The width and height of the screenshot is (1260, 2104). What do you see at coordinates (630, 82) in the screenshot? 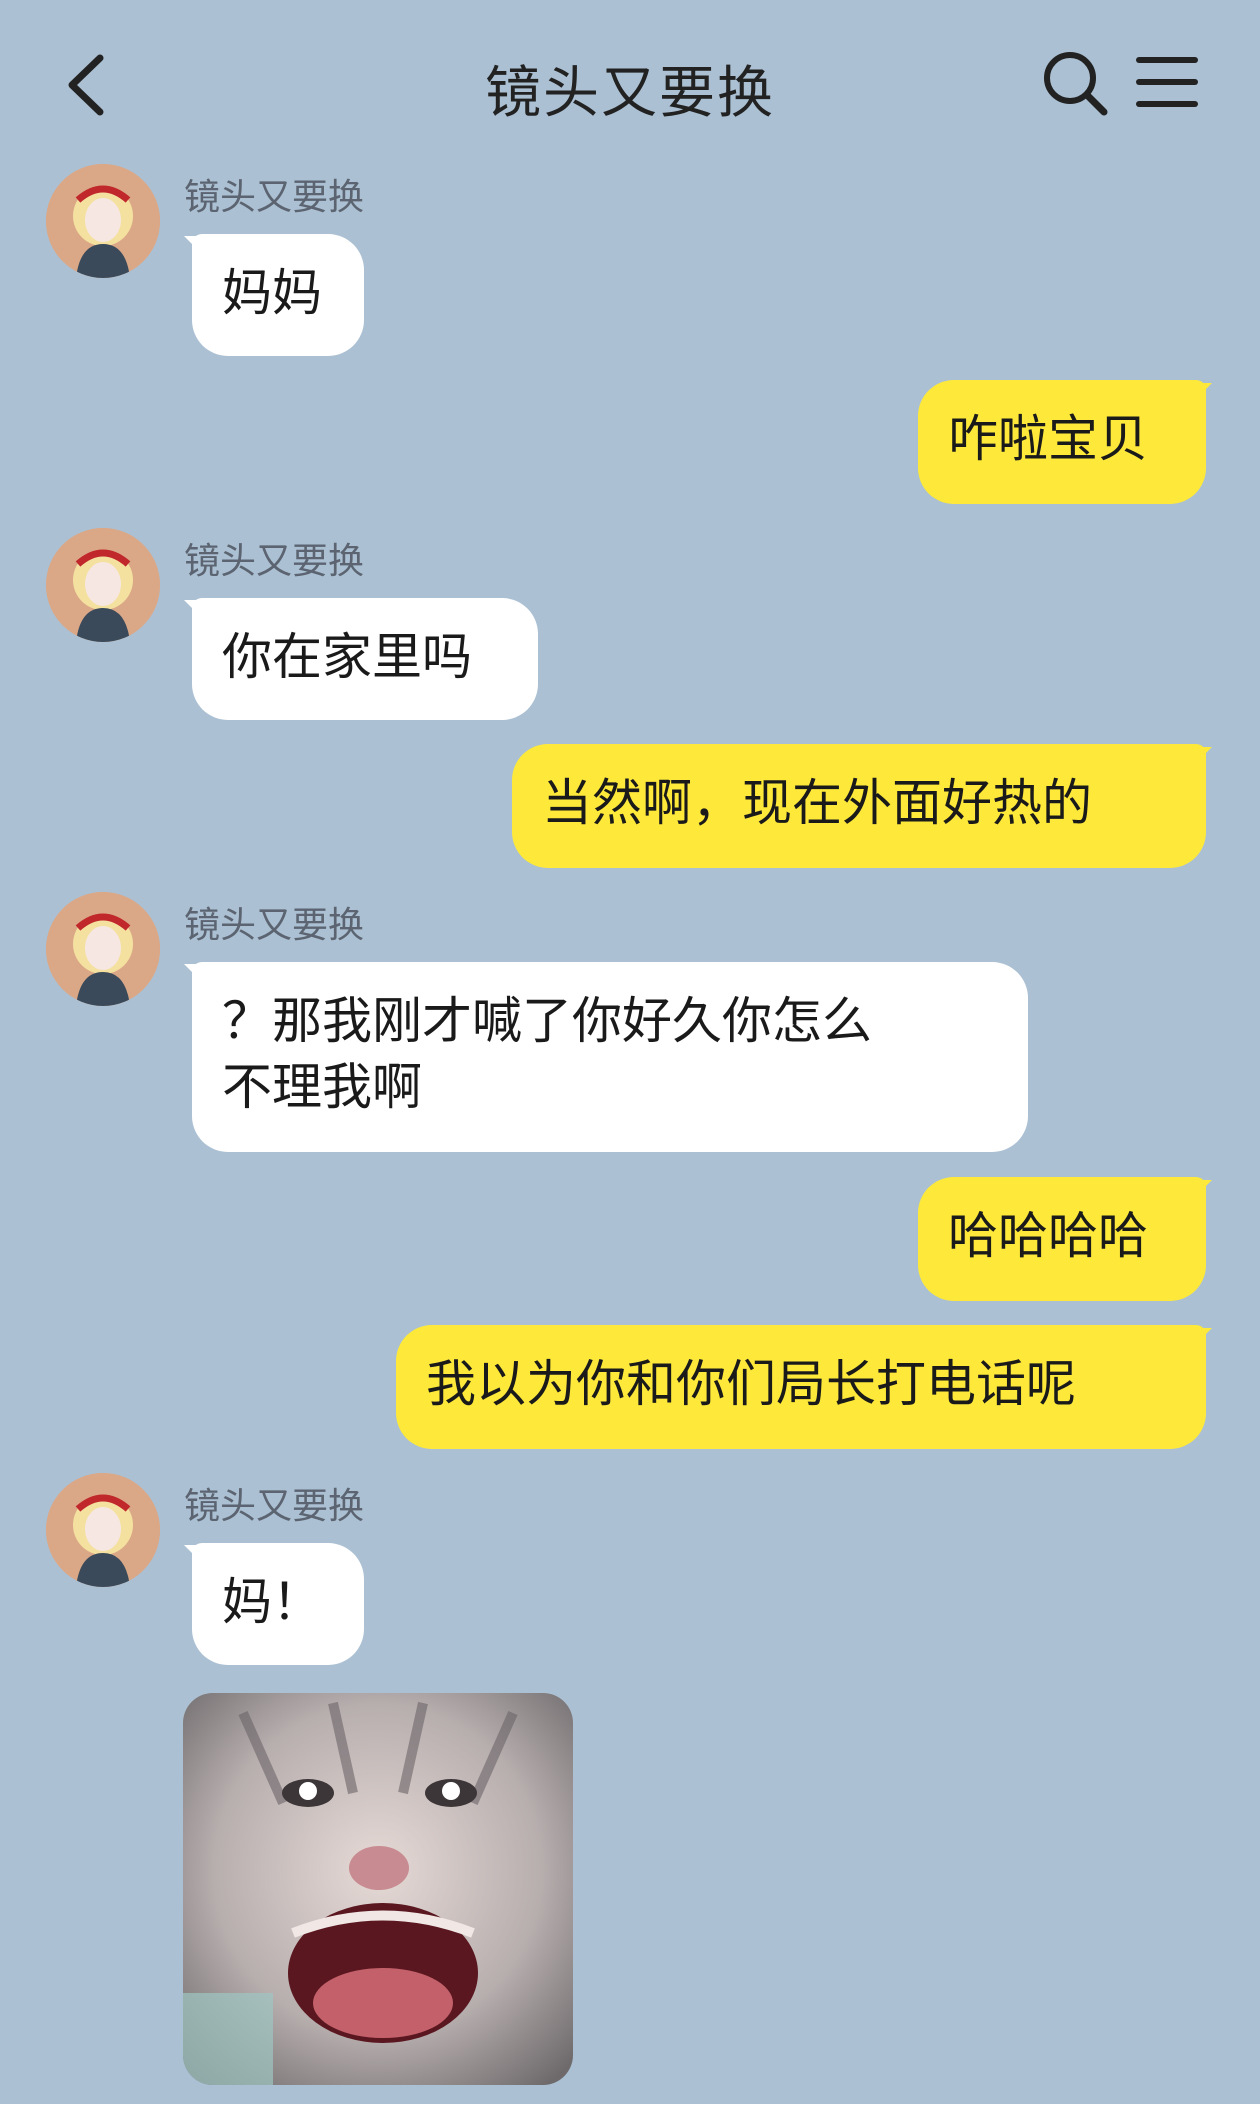
I see `top-bar: 镜头又要换` at bounding box center [630, 82].